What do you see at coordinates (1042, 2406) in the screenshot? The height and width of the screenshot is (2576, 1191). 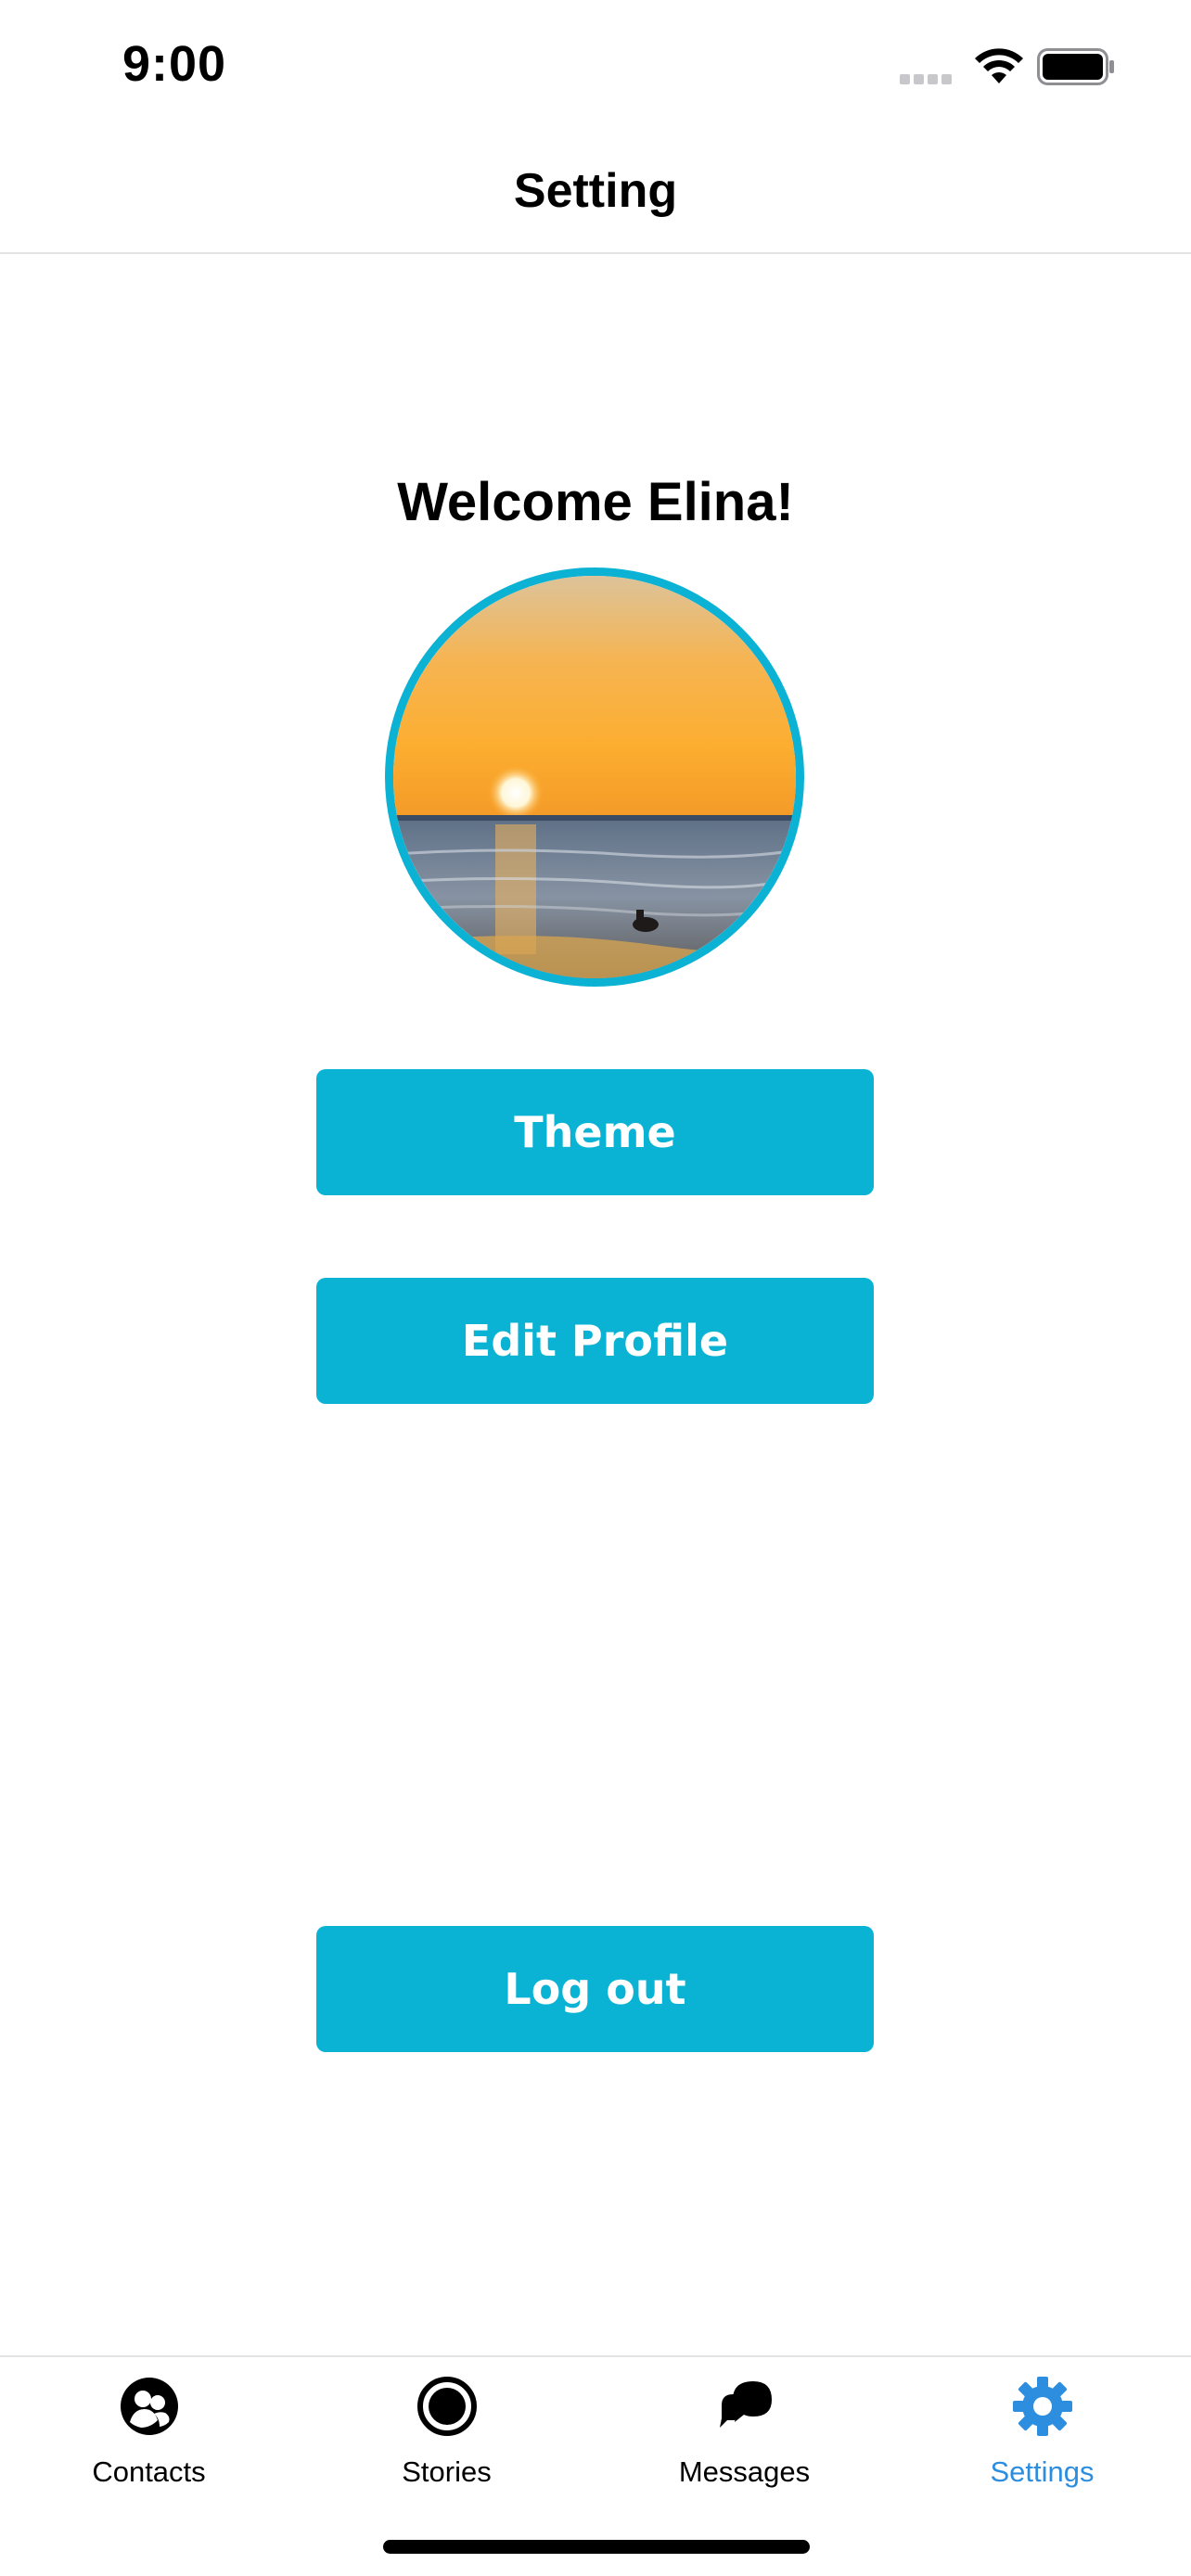 I see `gear-icon` at bounding box center [1042, 2406].